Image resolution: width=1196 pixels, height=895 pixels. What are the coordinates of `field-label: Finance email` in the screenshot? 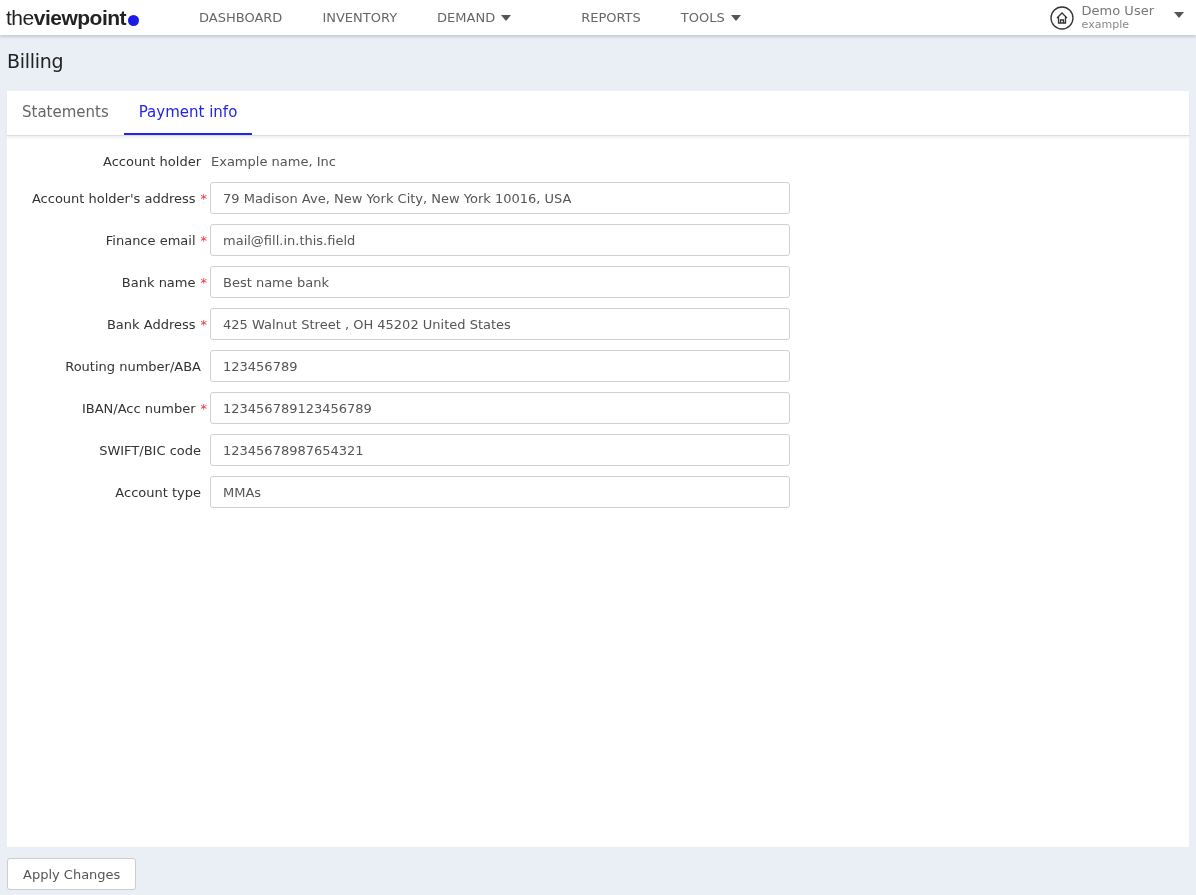 It's located at (150, 240).